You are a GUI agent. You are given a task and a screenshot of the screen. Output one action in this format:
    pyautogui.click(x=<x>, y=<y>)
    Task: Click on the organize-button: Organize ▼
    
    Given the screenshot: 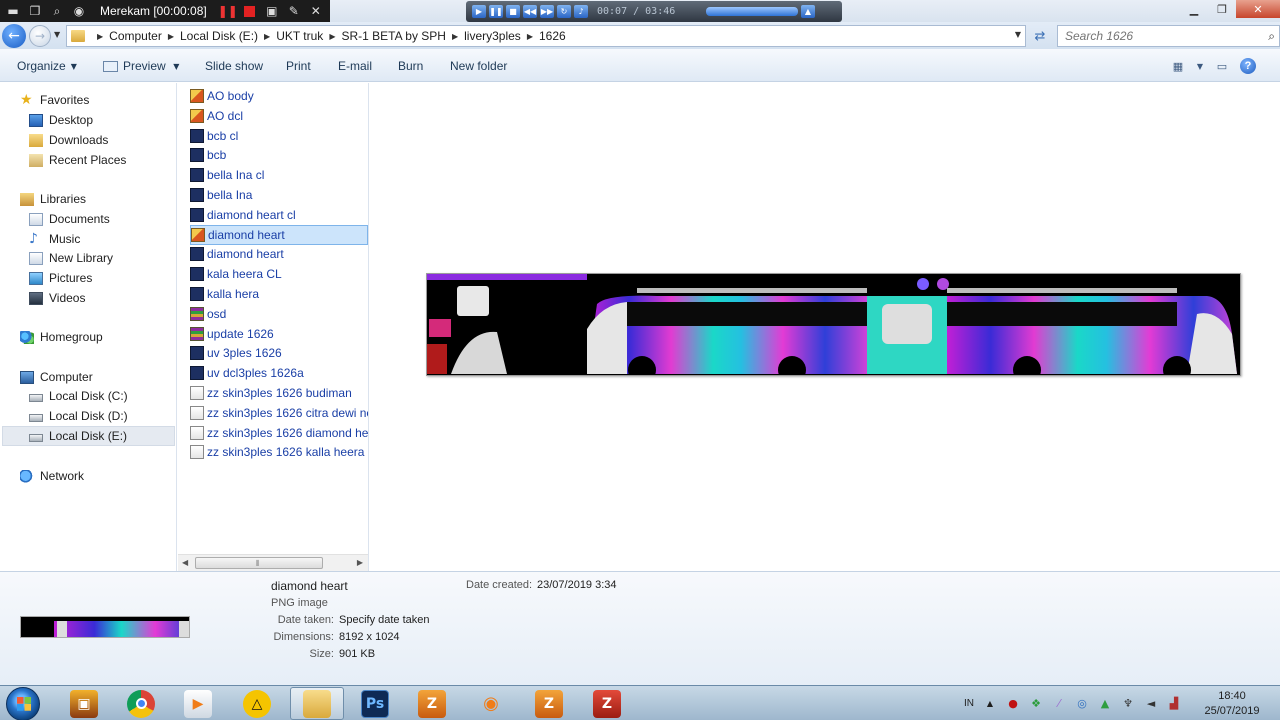 What is the action you would take?
    pyautogui.click(x=47, y=66)
    